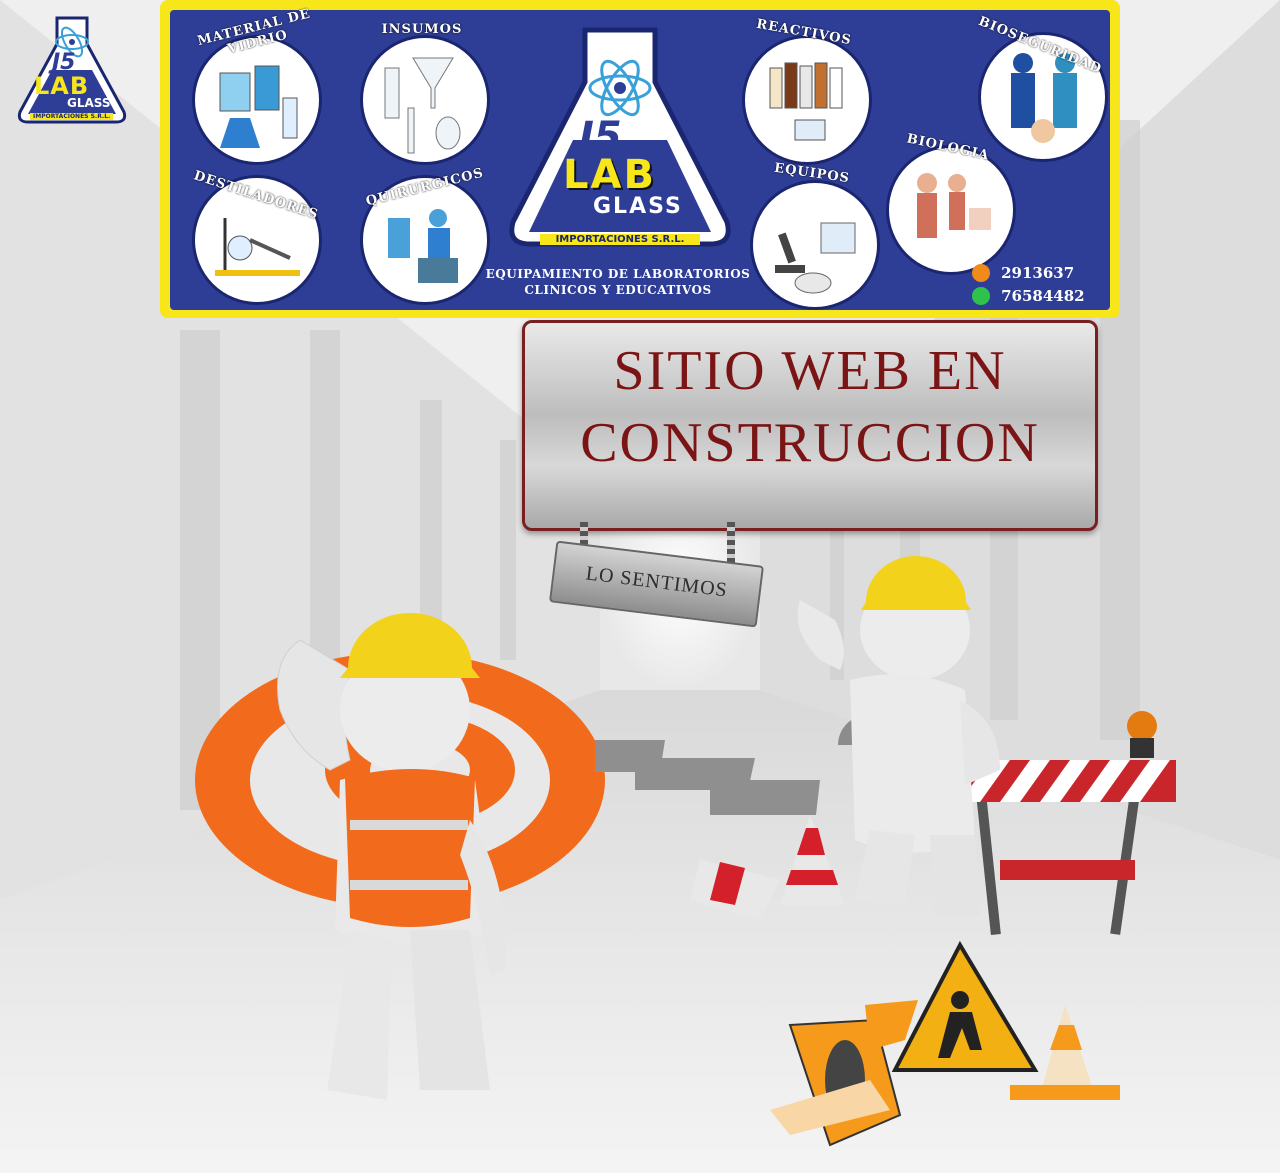 The width and height of the screenshot is (1280, 1173). I want to click on microscope-icon, so click(815, 258).